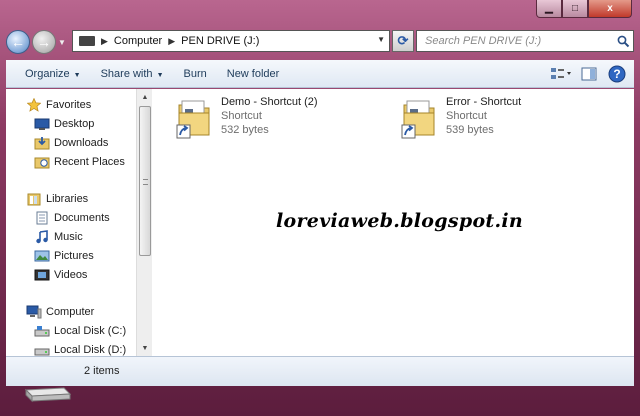 The width and height of the screenshot is (640, 416). What do you see at coordinates (320, 74) in the screenshot?
I see `command-bar: Organize ▼ Share with ▼ Burn New folder ?` at bounding box center [320, 74].